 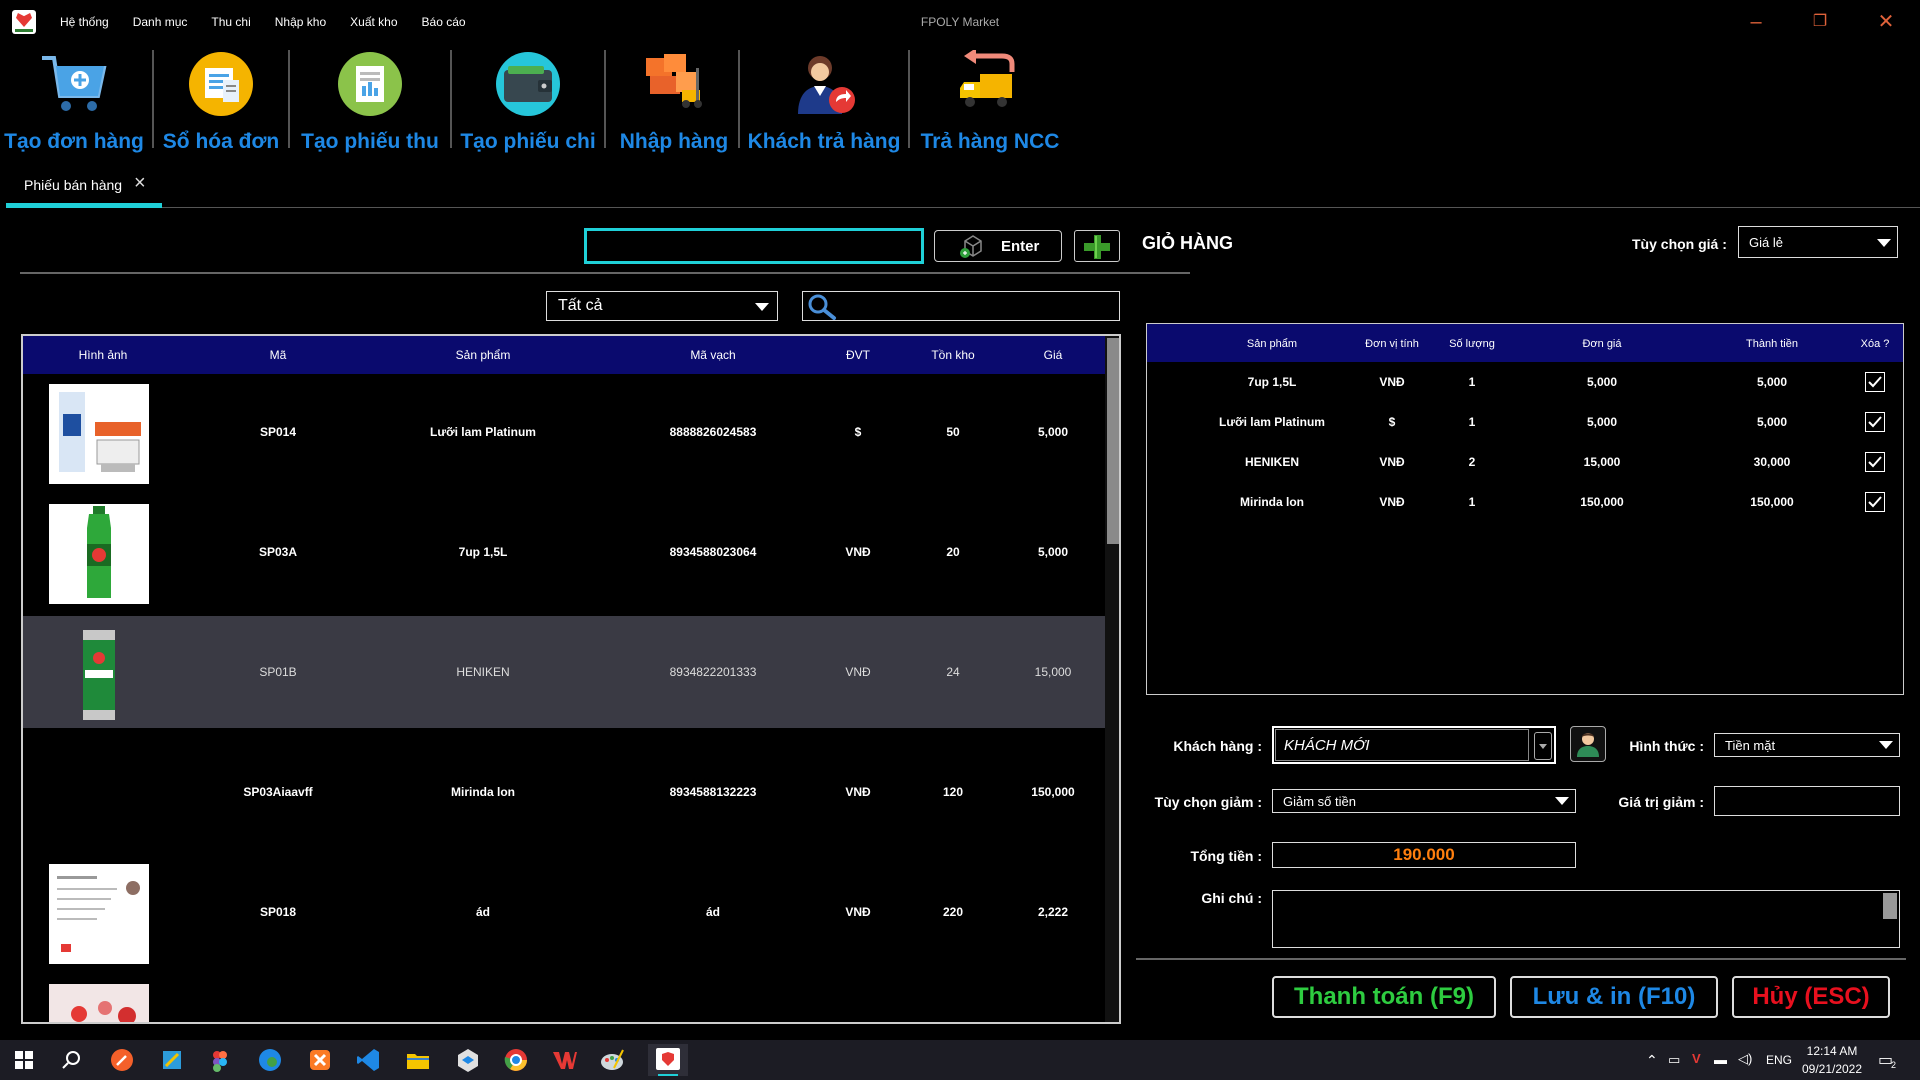 I want to click on category-select: Tất cả, so click(x=662, y=306).